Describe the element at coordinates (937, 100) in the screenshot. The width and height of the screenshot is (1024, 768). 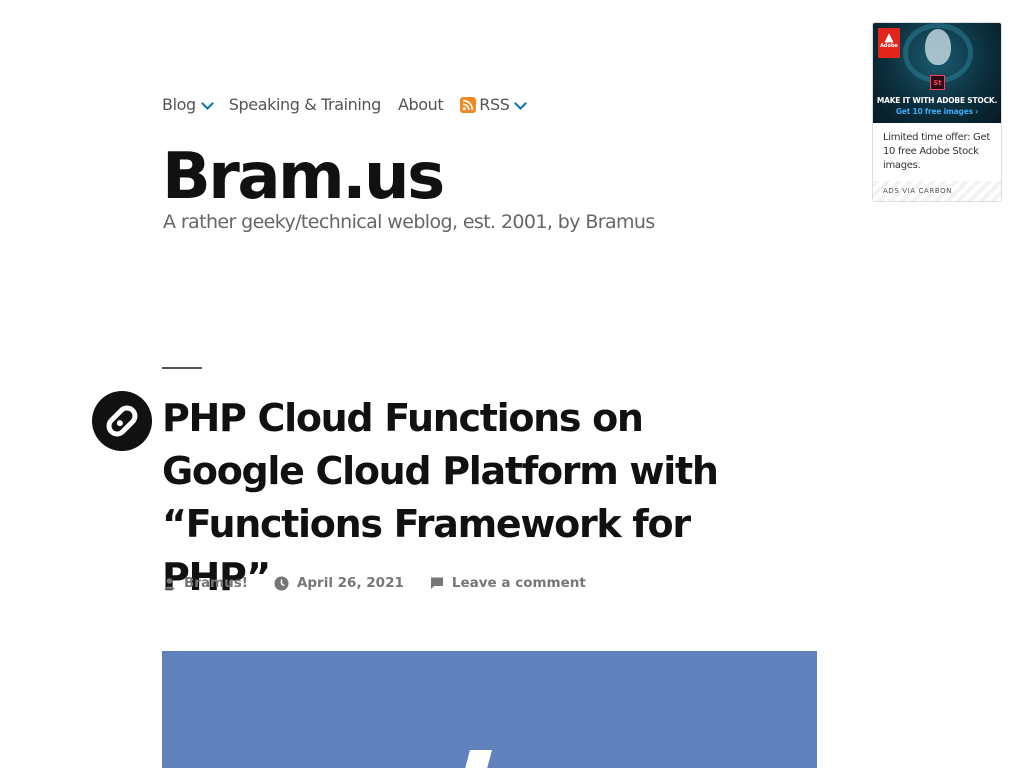
I see `ad-headline: MAKE IT WITH ADOBE STOCK.` at that location.